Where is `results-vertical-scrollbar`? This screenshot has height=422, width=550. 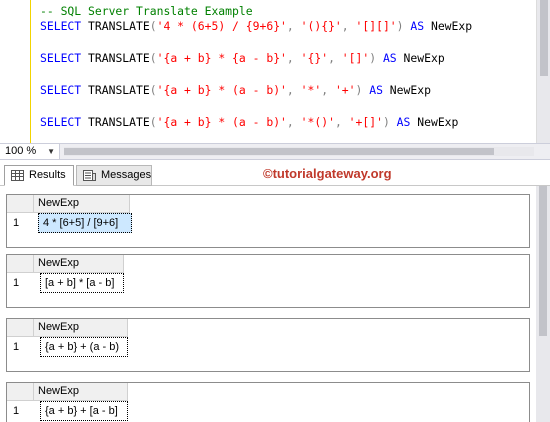
results-vertical-scrollbar is located at coordinates (543, 304).